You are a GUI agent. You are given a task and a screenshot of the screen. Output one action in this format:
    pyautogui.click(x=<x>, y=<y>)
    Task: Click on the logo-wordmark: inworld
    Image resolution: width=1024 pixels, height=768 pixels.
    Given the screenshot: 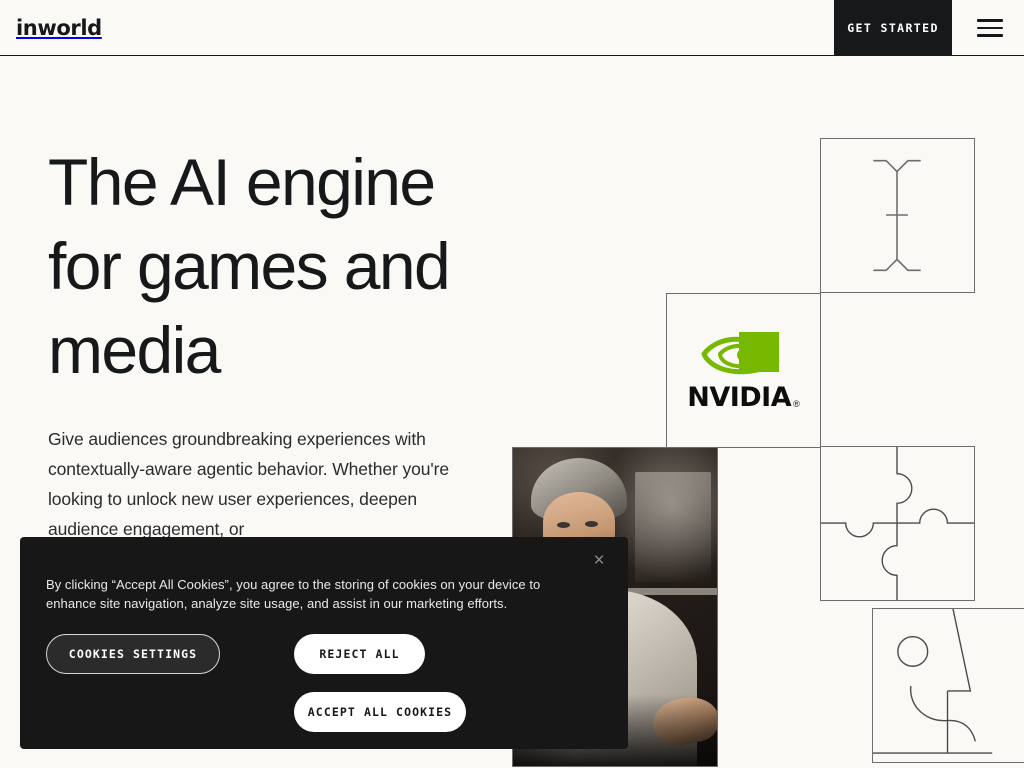 What is the action you would take?
    pyautogui.click(x=59, y=27)
    